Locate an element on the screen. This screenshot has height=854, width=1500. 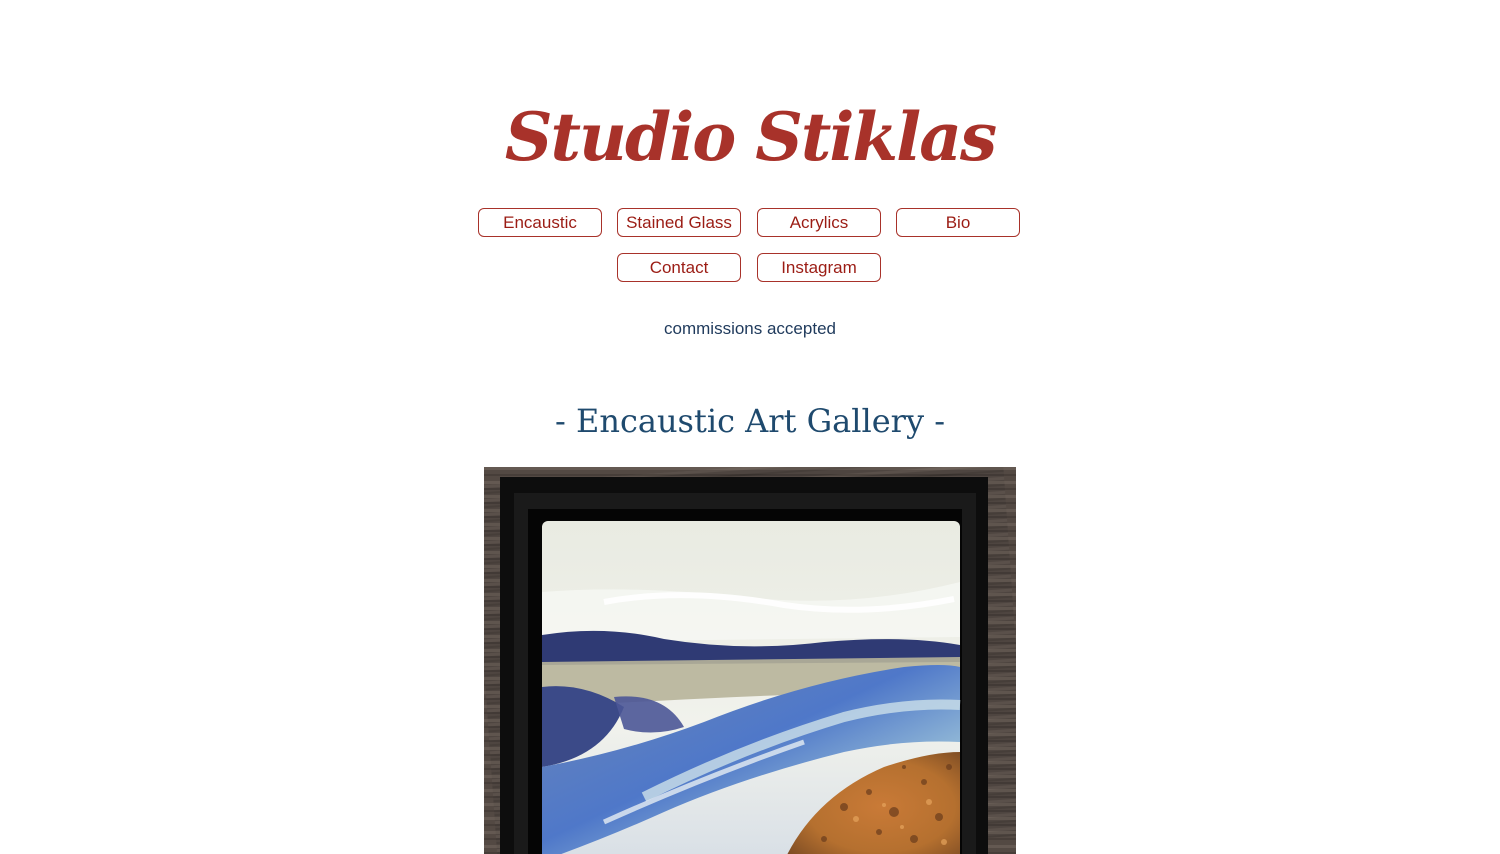
gallery-heading: - Encaustic Art Gallery - is located at coordinates (749, 421).